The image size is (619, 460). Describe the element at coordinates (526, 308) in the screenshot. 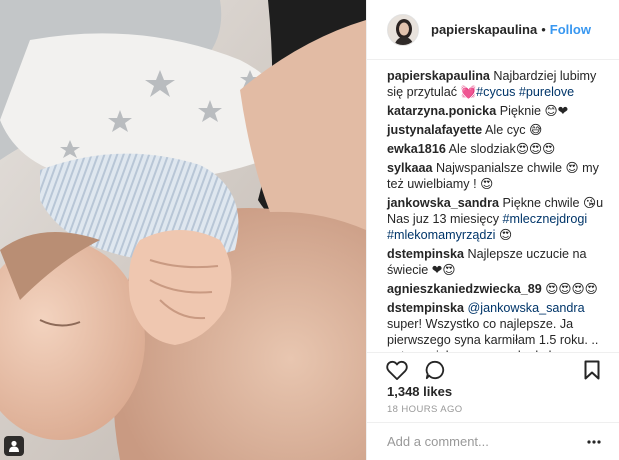

I see `hashtag-link: @jankowska_sandra` at that location.